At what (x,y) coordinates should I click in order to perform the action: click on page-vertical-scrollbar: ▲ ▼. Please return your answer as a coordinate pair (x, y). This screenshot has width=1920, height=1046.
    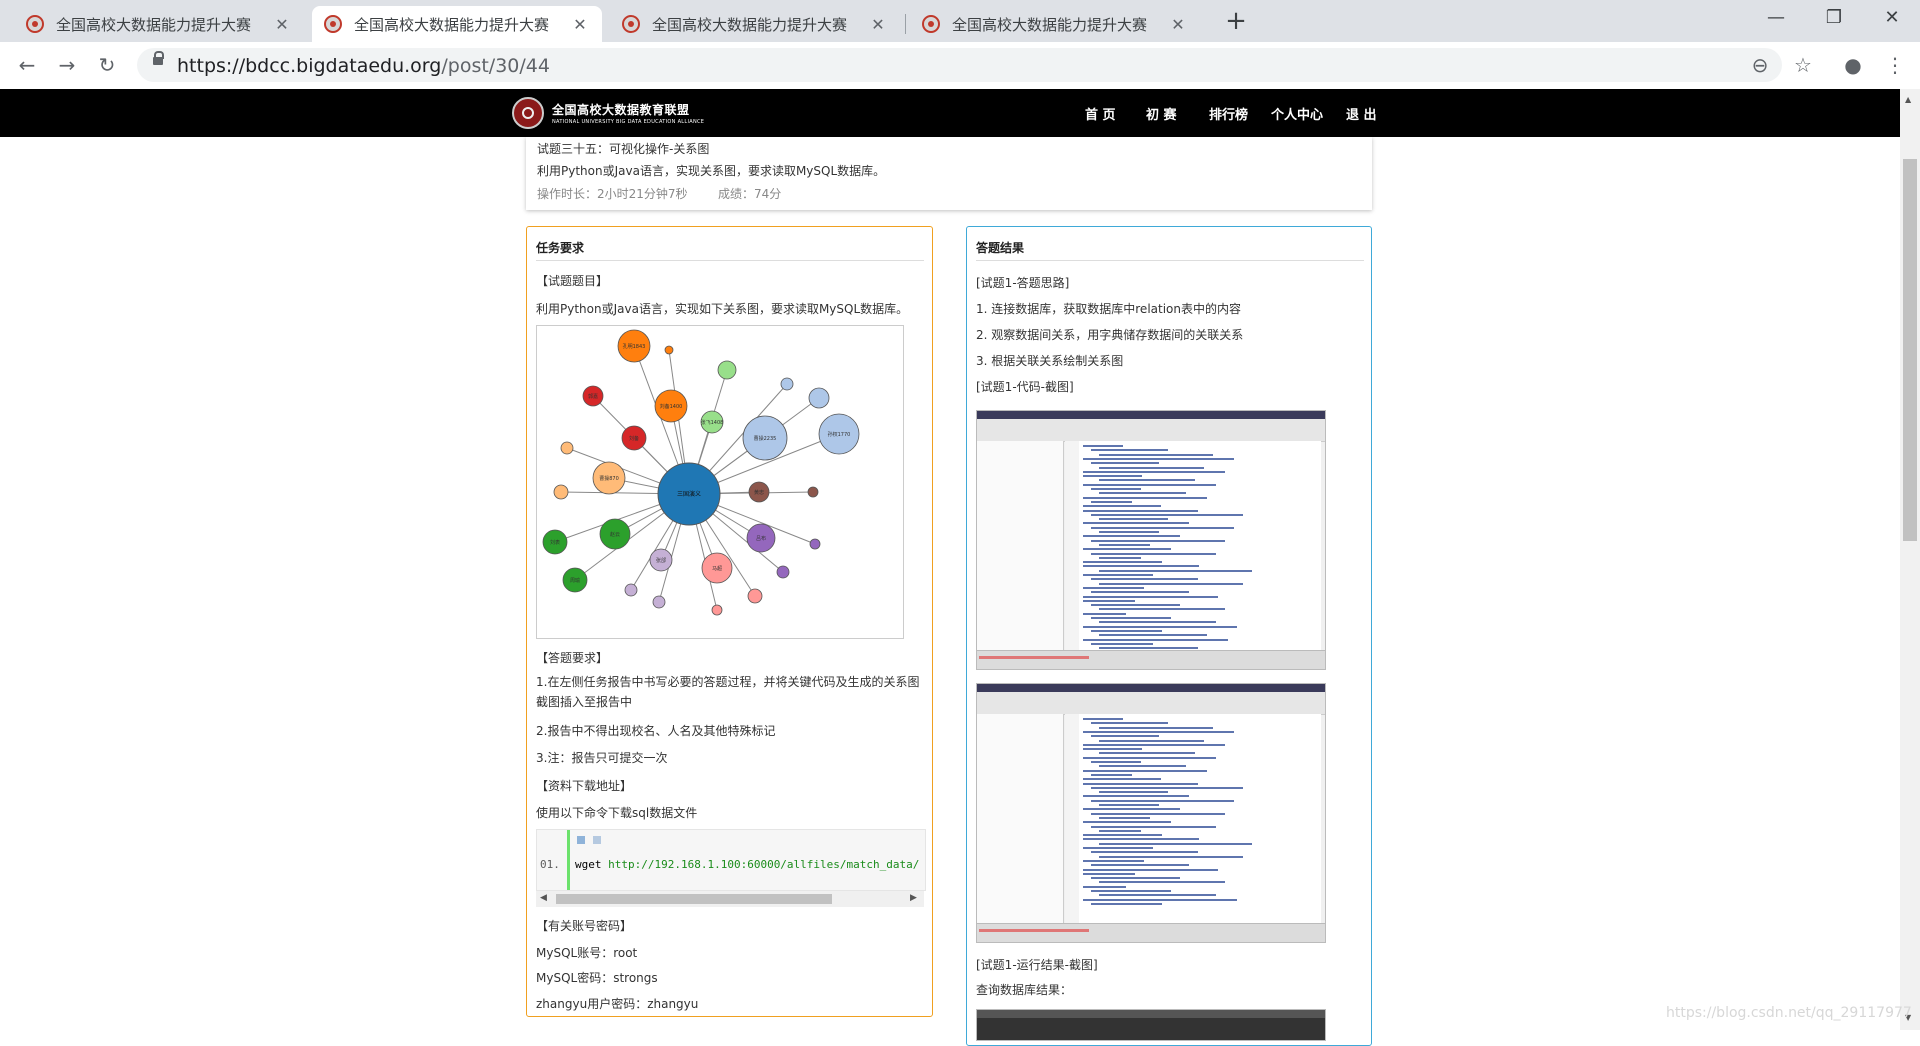
    Looking at the image, I should click on (1910, 559).